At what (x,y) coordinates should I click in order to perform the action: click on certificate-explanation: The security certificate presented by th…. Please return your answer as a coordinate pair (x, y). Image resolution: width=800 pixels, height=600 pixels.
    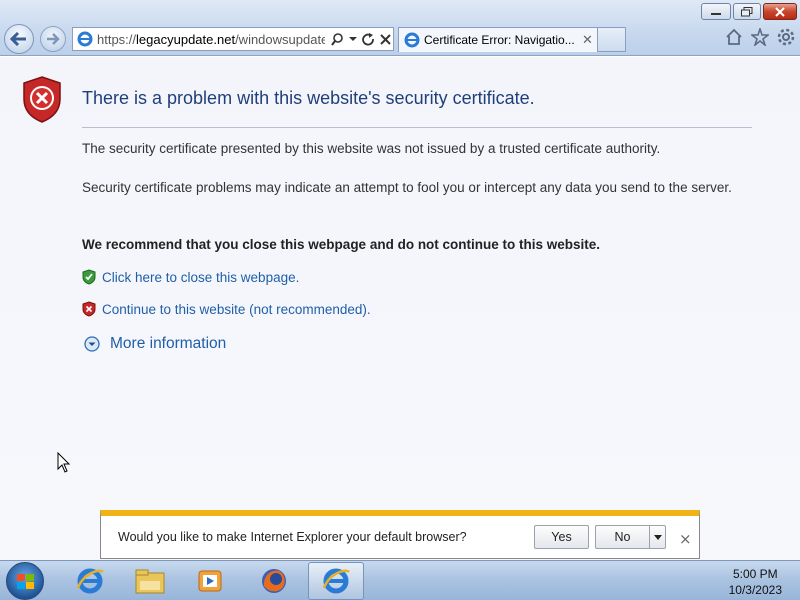
    Looking at the image, I should click on (371, 148).